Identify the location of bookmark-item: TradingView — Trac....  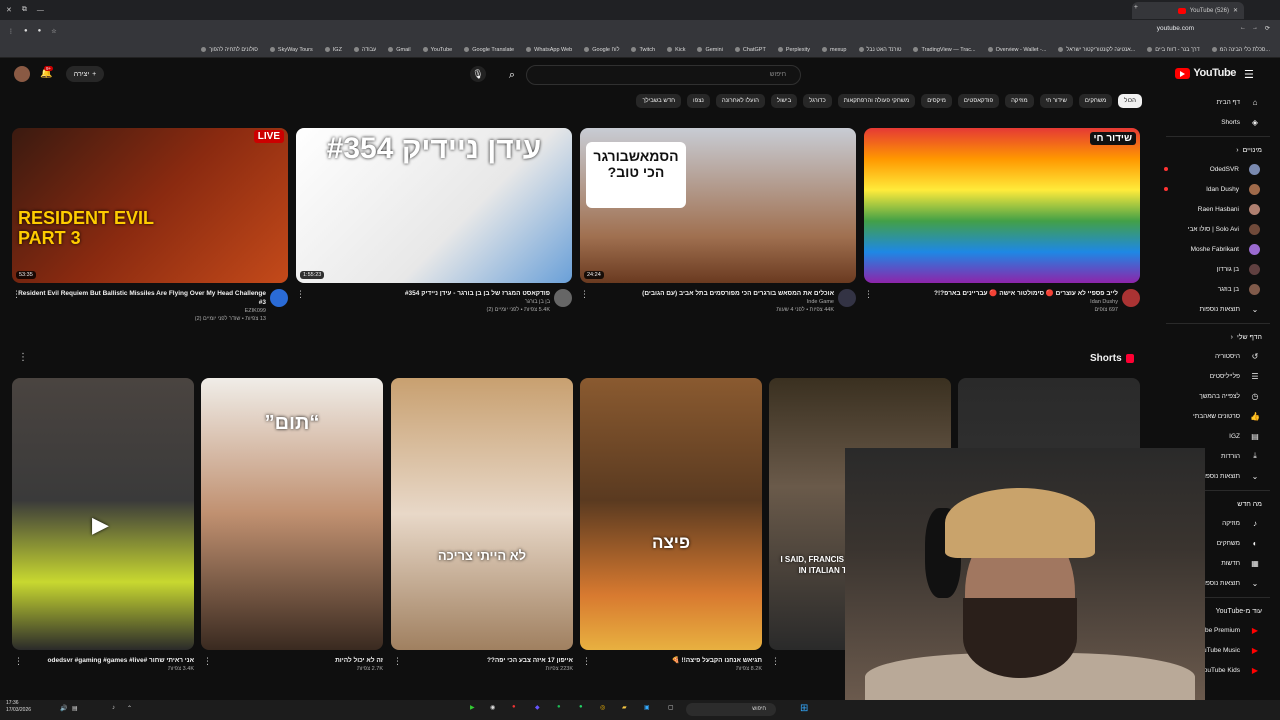
(944, 50).